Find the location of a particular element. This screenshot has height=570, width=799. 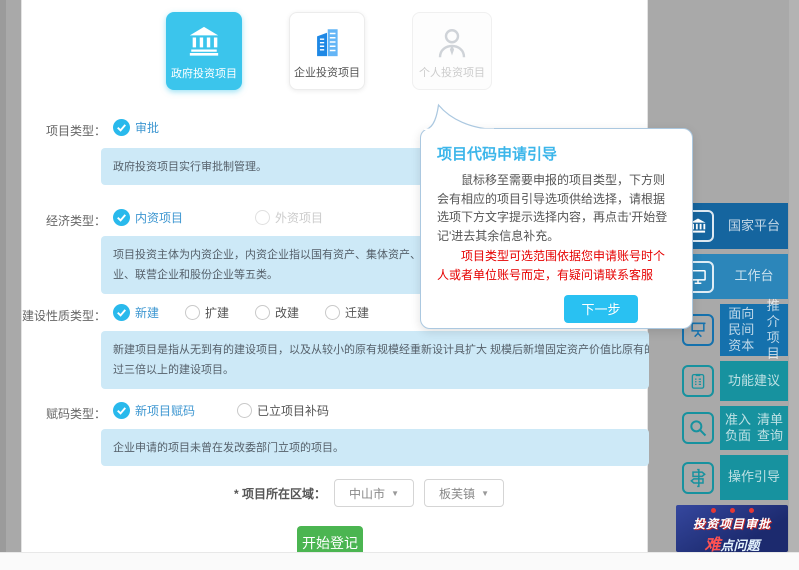

promo-banner: 投资项目审批 难点问题 is located at coordinates (732, 528).